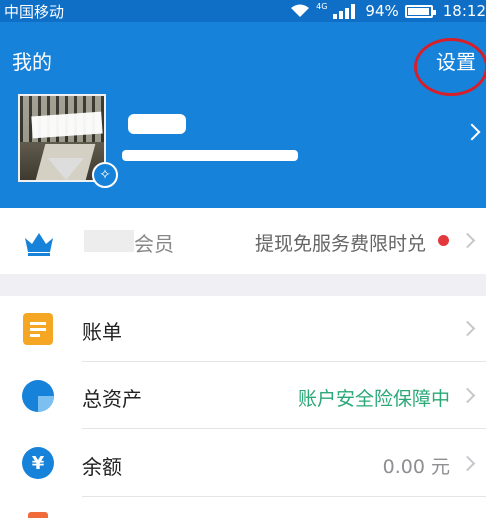 Image resolution: width=486 pixels, height=518 pixels. What do you see at coordinates (322, 6) in the screenshot?
I see `network-type: 4G` at bounding box center [322, 6].